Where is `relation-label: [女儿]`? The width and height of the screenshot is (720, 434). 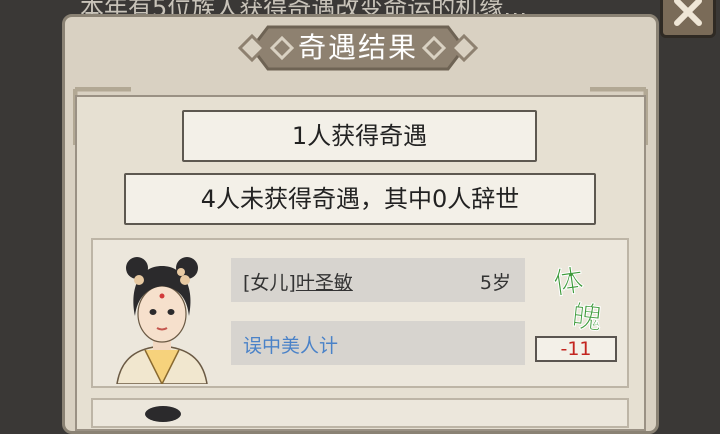 relation-label: [女儿] is located at coordinates (269, 283).